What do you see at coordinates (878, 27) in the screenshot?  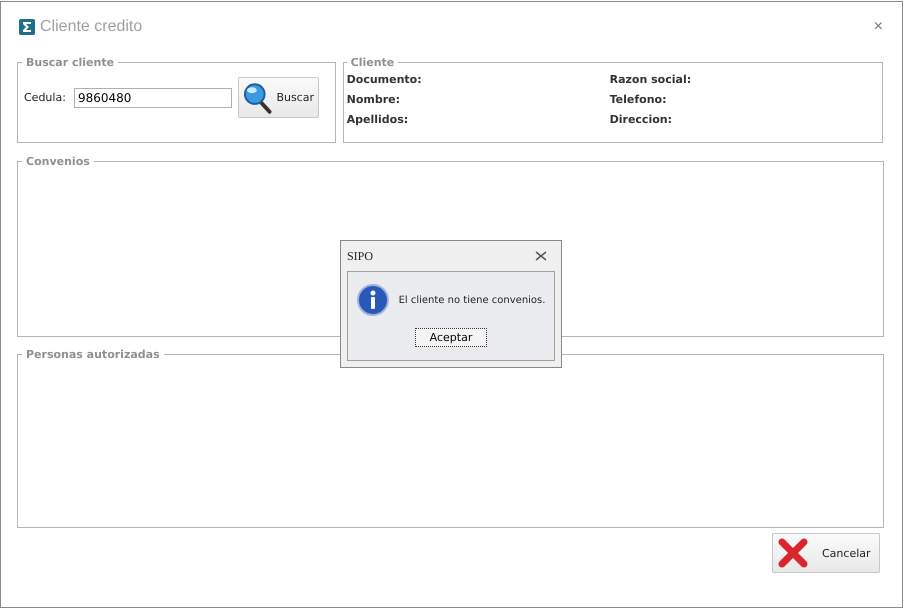 I see `close-button: ×` at bounding box center [878, 27].